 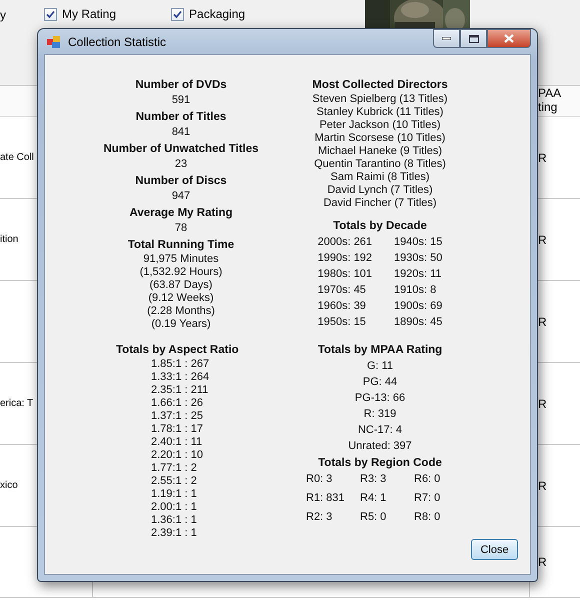 What do you see at coordinates (428, 499) in the screenshot?
I see `stat-value: R7: 0` at bounding box center [428, 499].